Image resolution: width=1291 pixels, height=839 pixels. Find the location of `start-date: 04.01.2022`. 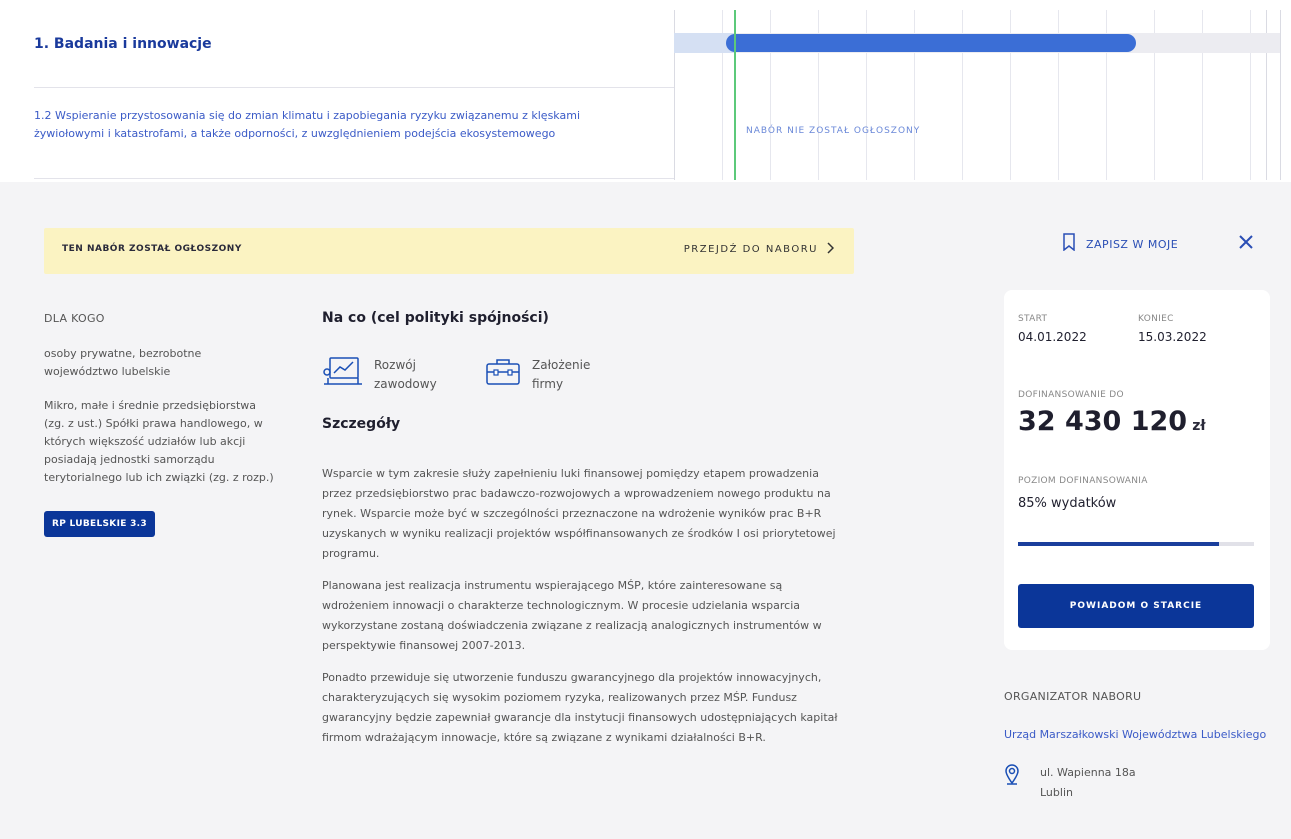

start-date: 04.01.2022 is located at coordinates (1052, 337).